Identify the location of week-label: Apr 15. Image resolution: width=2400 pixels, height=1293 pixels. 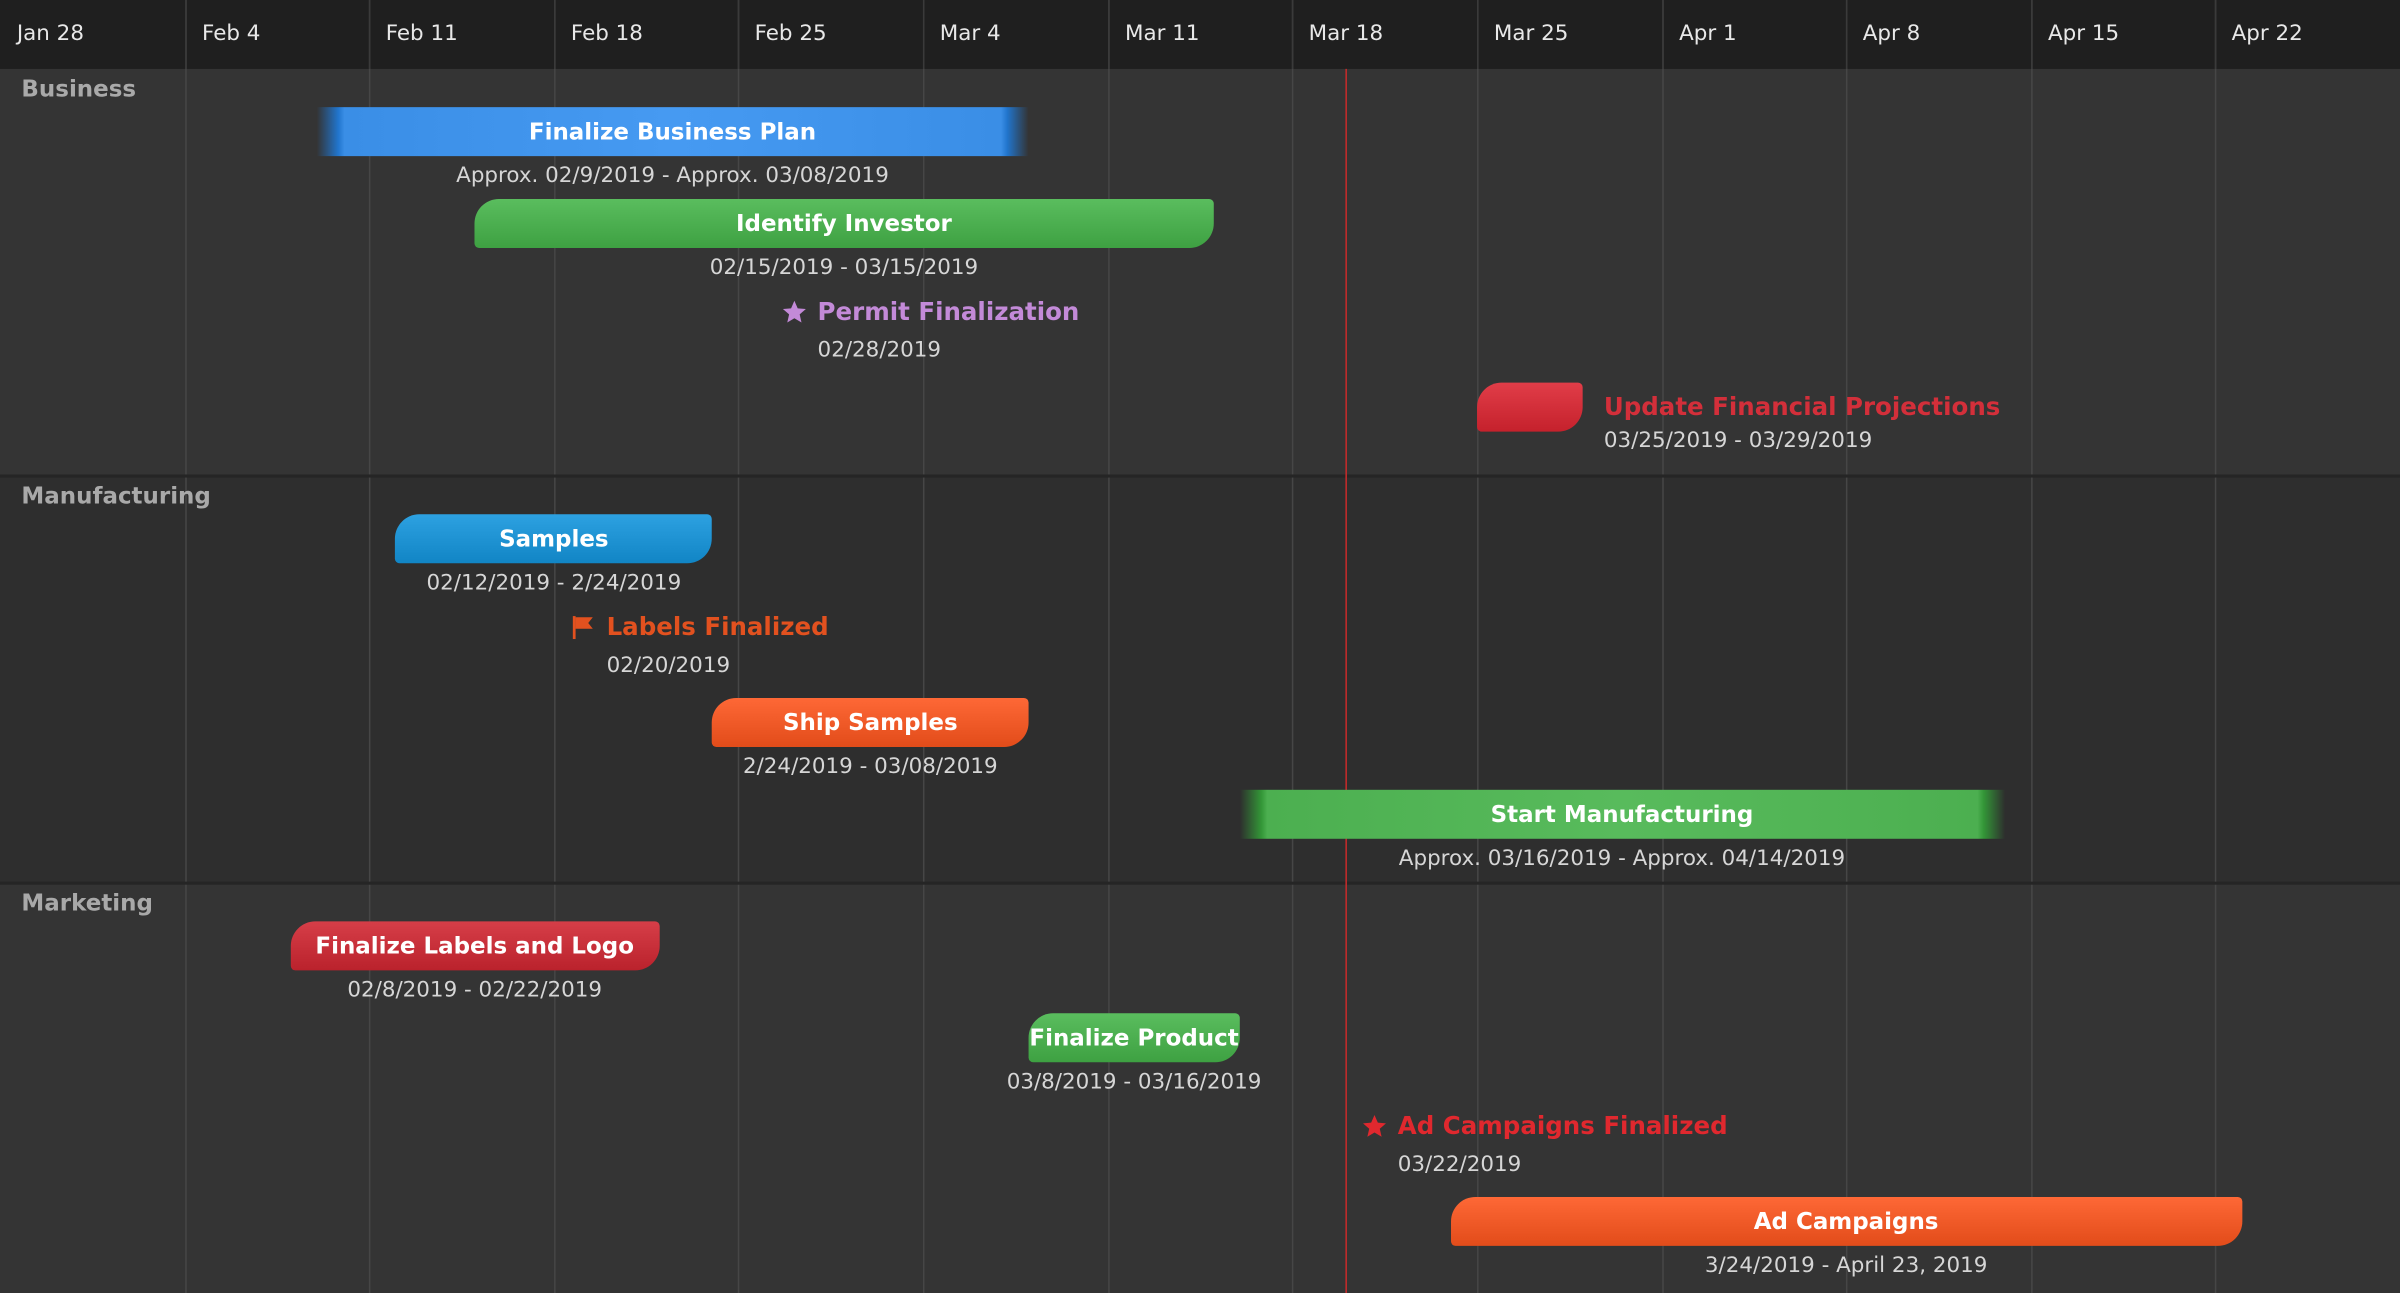
(2083, 33).